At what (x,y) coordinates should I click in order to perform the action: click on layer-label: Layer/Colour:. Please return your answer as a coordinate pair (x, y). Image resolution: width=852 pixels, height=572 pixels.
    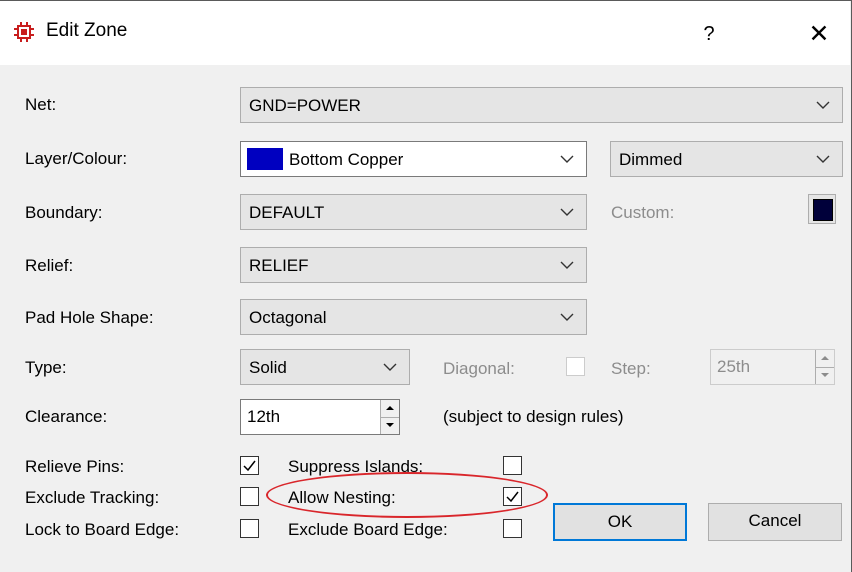
    Looking at the image, I should click on (76, 158).